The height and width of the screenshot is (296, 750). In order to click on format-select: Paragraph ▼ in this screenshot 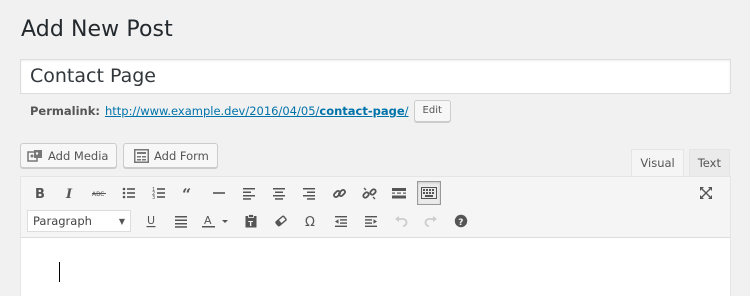, I will do `click(79, 221)`.